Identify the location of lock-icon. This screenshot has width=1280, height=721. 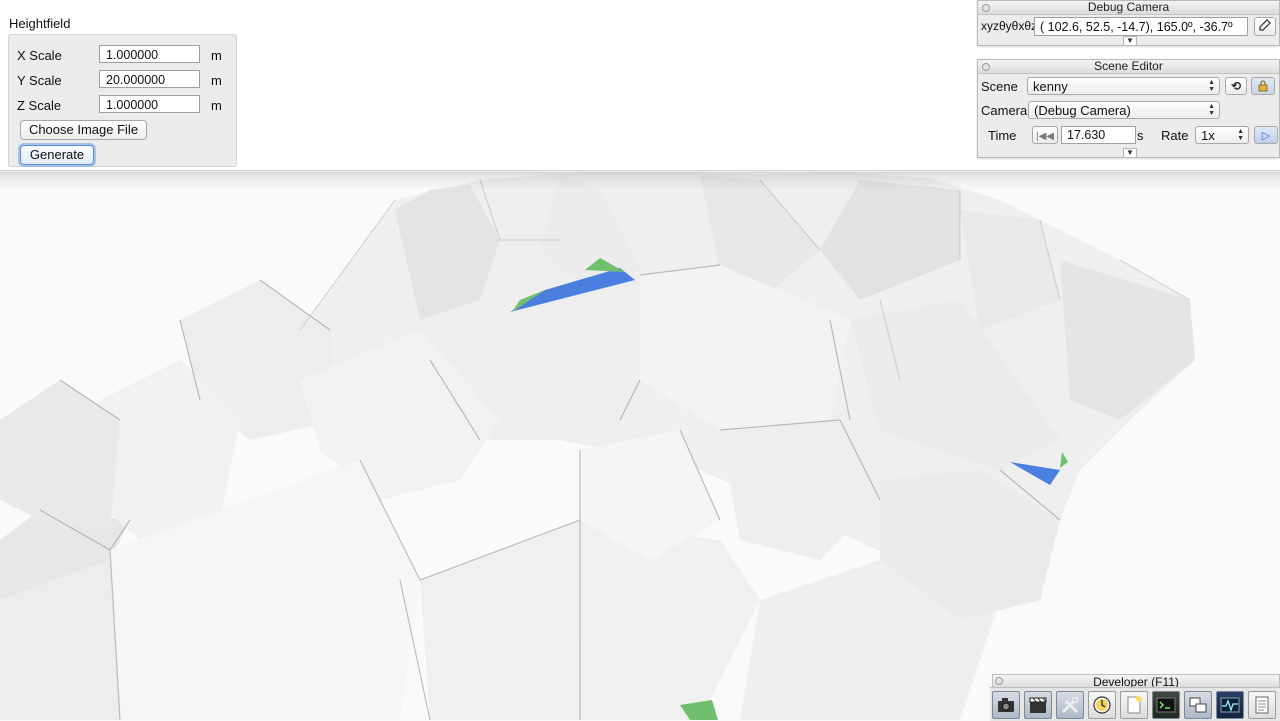
(1263, 86).